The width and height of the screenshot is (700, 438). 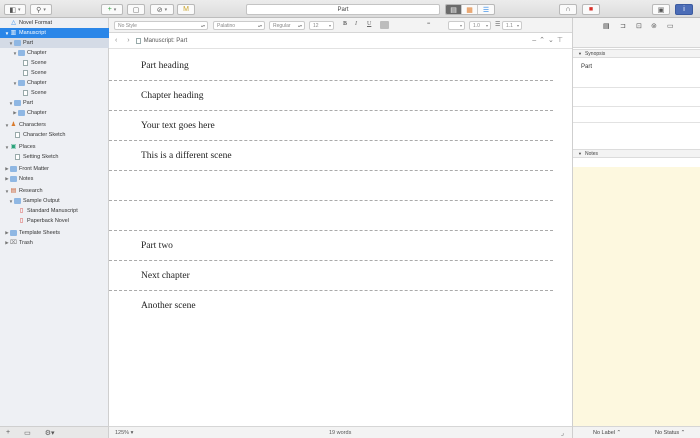 What do you see at coordinates (606, 26) in the screenshot?
I see `notes-tab-icon: ▤` at bounding box center [606, 26].